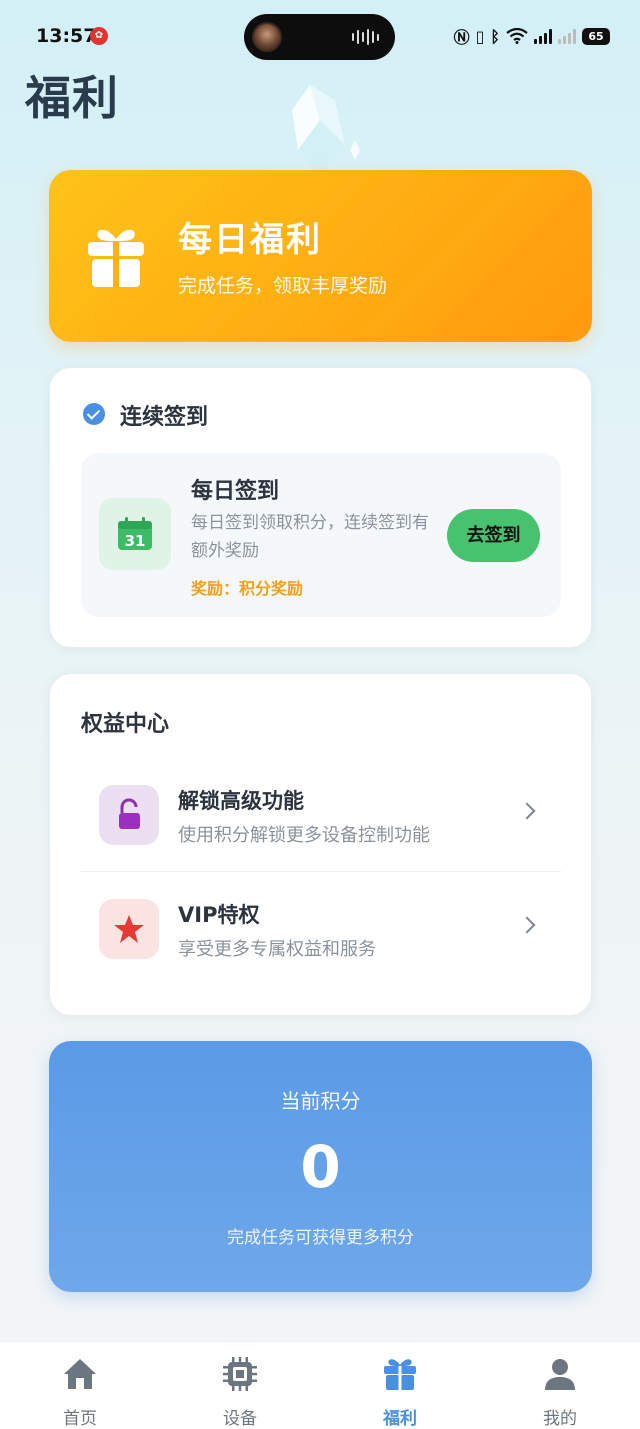 The height and width of the screenshot is (1429, 640). I want to click on nfc-icon: Ⓝ, so click(461, 37).